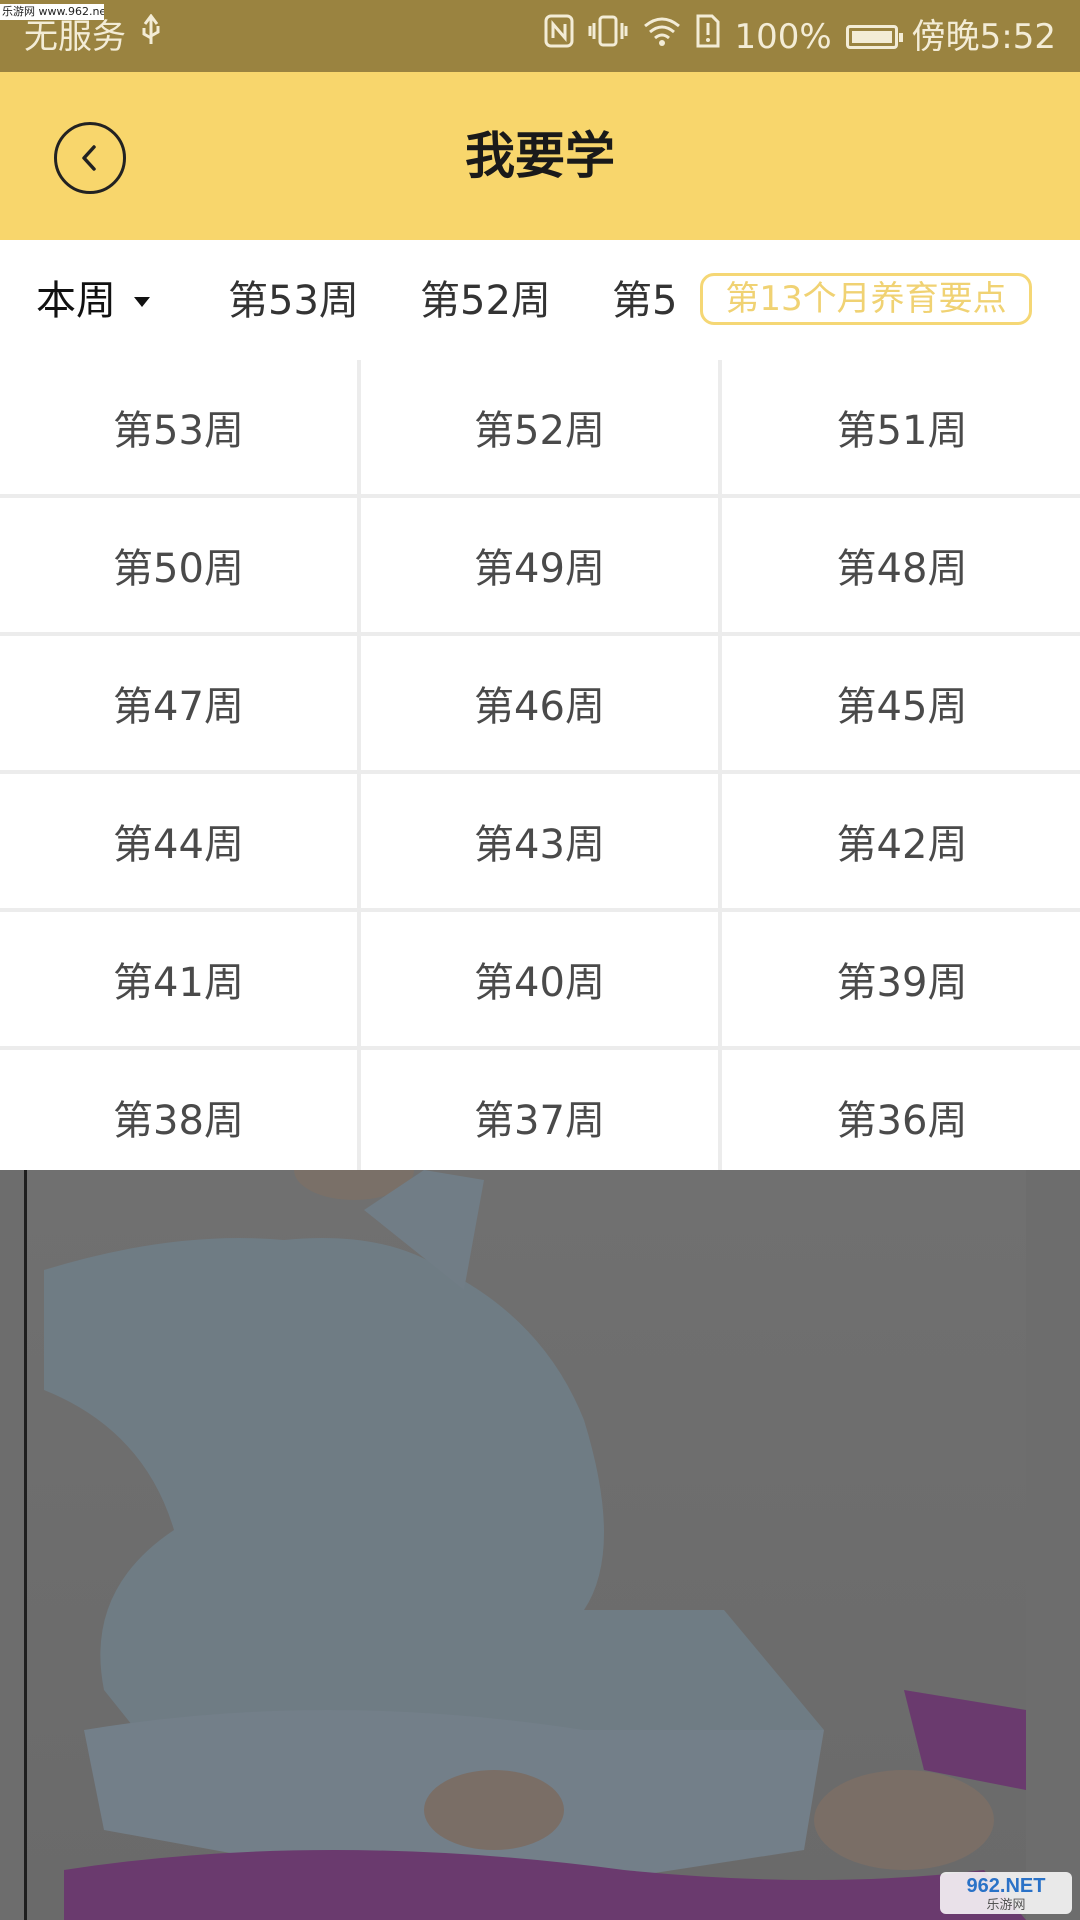 Image resolution: width=1080 pixels, height=1920 pixels. What do you see at coordinates (539, 979) in the screenshot?
I see `week-cell: 第40周` at bounding box center [539, 979].